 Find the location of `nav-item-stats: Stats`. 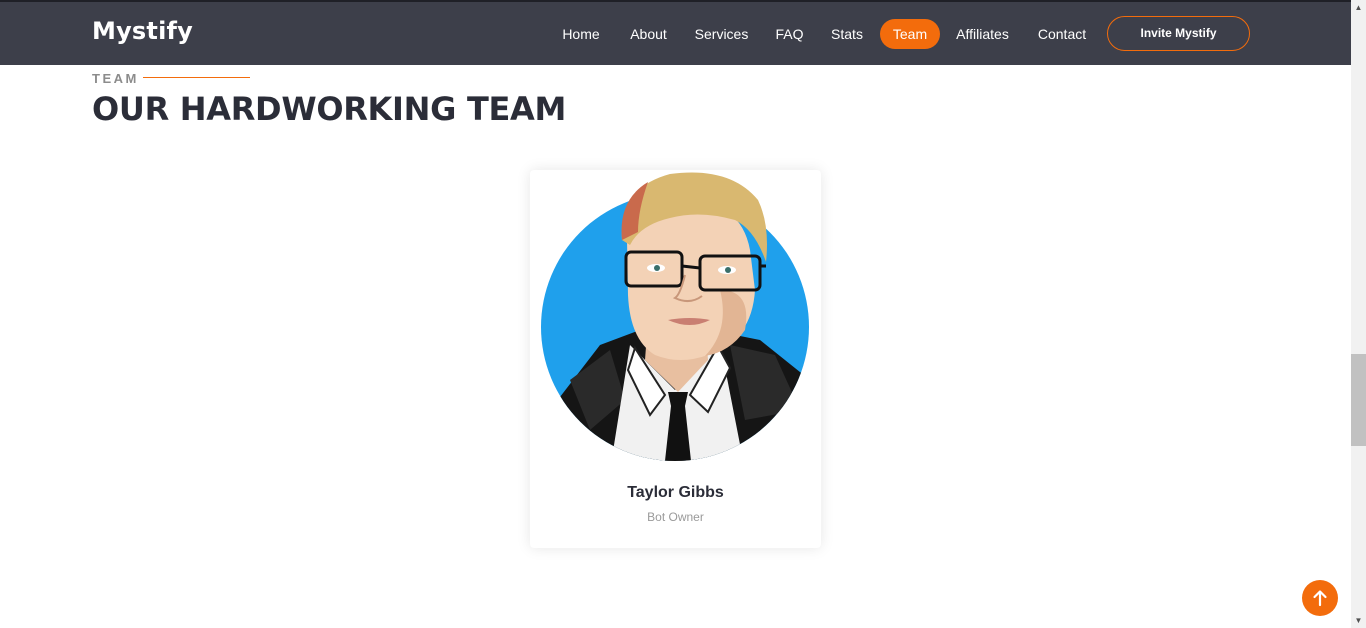

nav-item-stats: Stats is located at coordinates (847, 34).